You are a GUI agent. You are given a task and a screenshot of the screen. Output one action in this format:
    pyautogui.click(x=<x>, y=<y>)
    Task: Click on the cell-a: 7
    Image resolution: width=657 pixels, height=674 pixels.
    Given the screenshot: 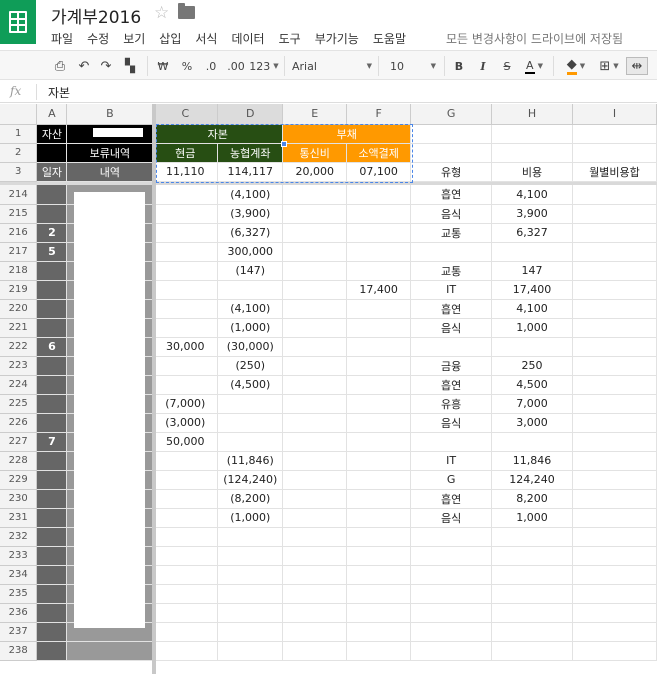 What is the action you would take?
    pyautogui.click(x=52, y=442)
    